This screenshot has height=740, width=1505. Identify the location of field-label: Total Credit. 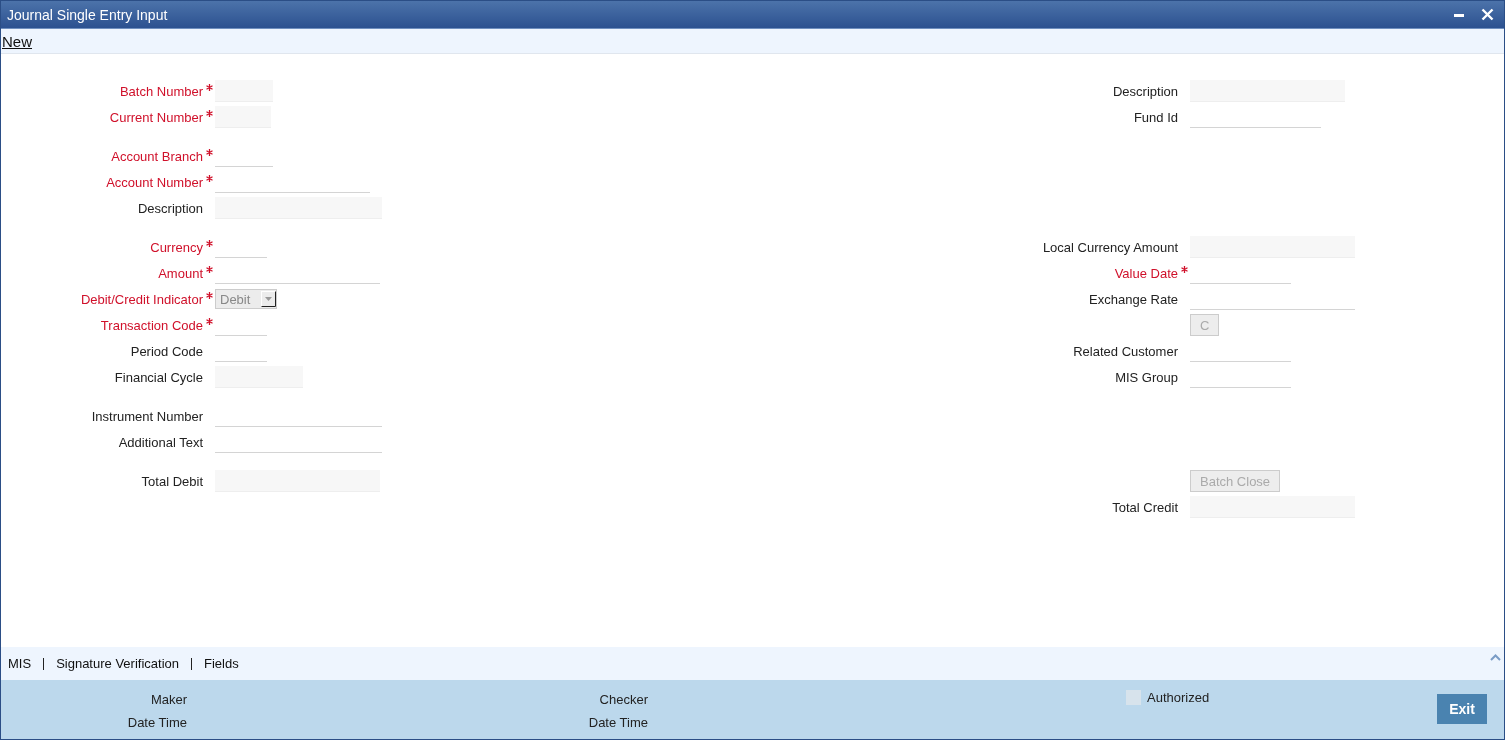
(1144, 507).